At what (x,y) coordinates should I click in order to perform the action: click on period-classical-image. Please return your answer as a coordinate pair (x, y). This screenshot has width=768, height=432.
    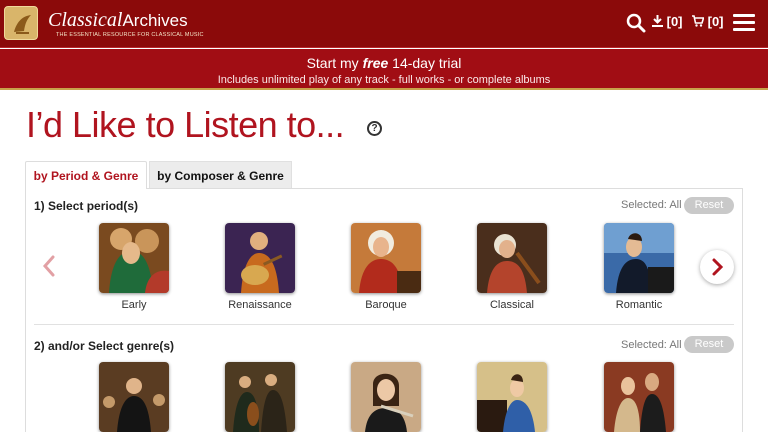
    Looking at the image, I should click on (512, 258).